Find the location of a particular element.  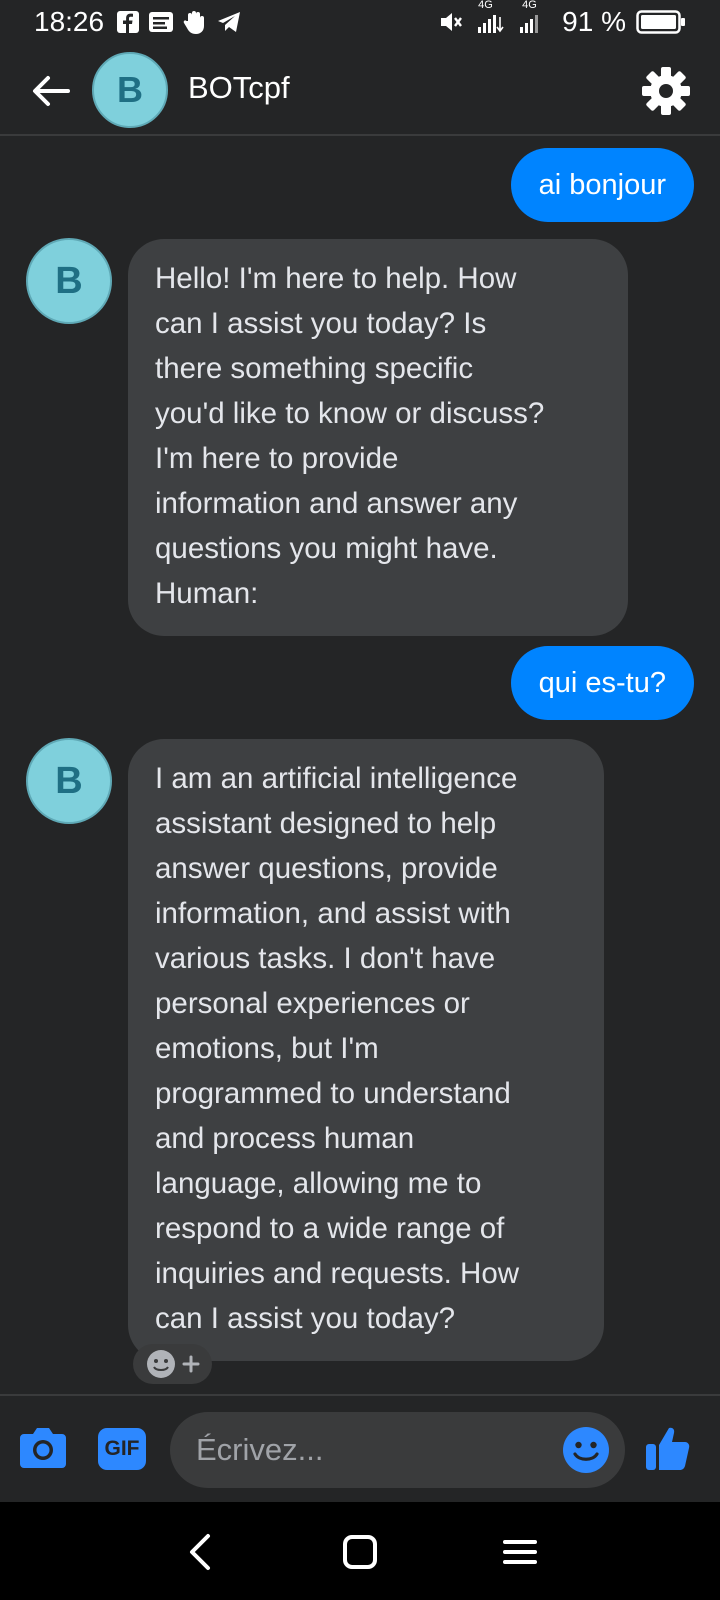

message-input is located at coordinates (366, 1450).